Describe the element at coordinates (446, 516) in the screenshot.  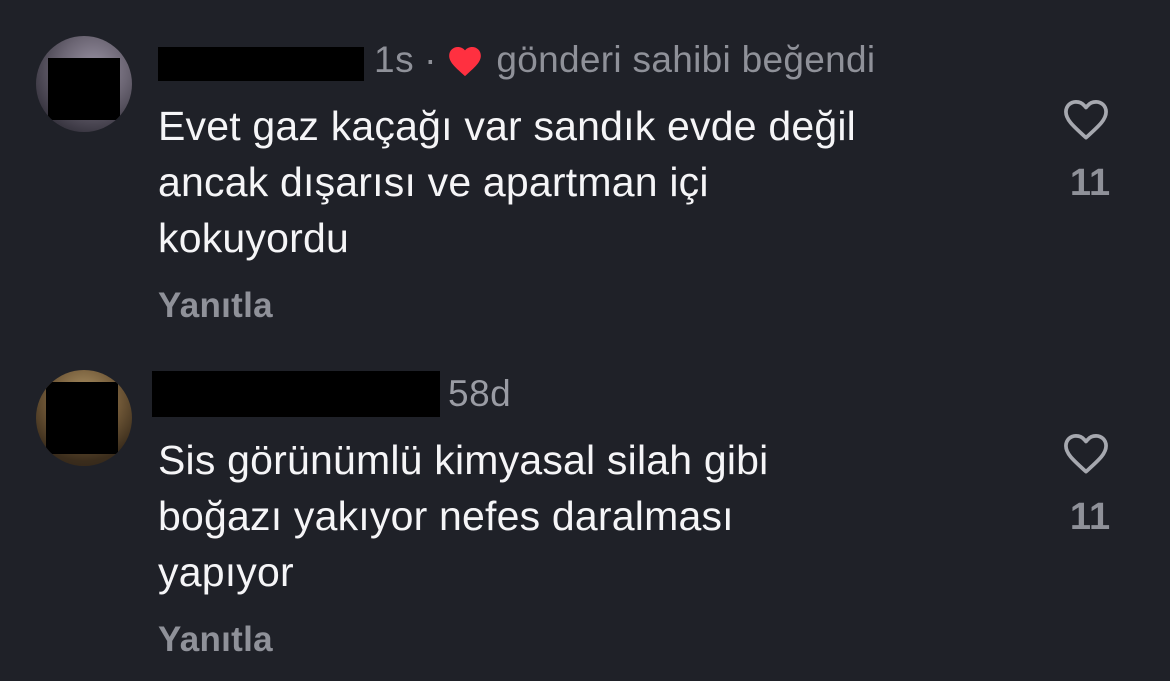
I see `comment-line: boğazı yakıyor nefes daralması` at that location.